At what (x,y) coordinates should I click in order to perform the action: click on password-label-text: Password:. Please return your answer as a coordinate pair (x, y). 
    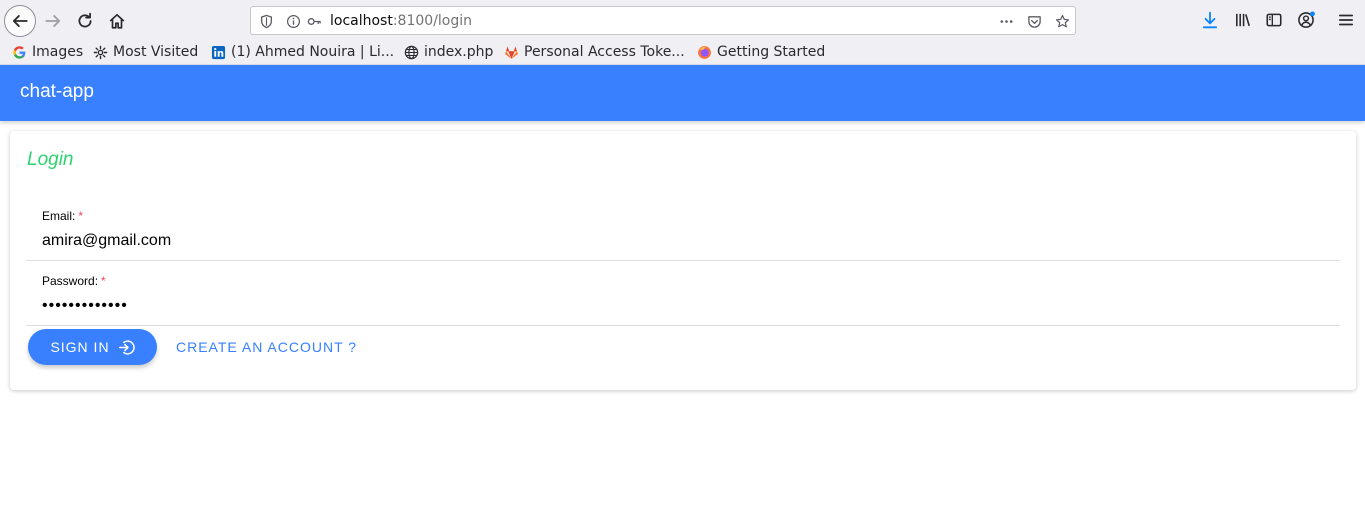
    Looking at the image, I should click on (70, 281).